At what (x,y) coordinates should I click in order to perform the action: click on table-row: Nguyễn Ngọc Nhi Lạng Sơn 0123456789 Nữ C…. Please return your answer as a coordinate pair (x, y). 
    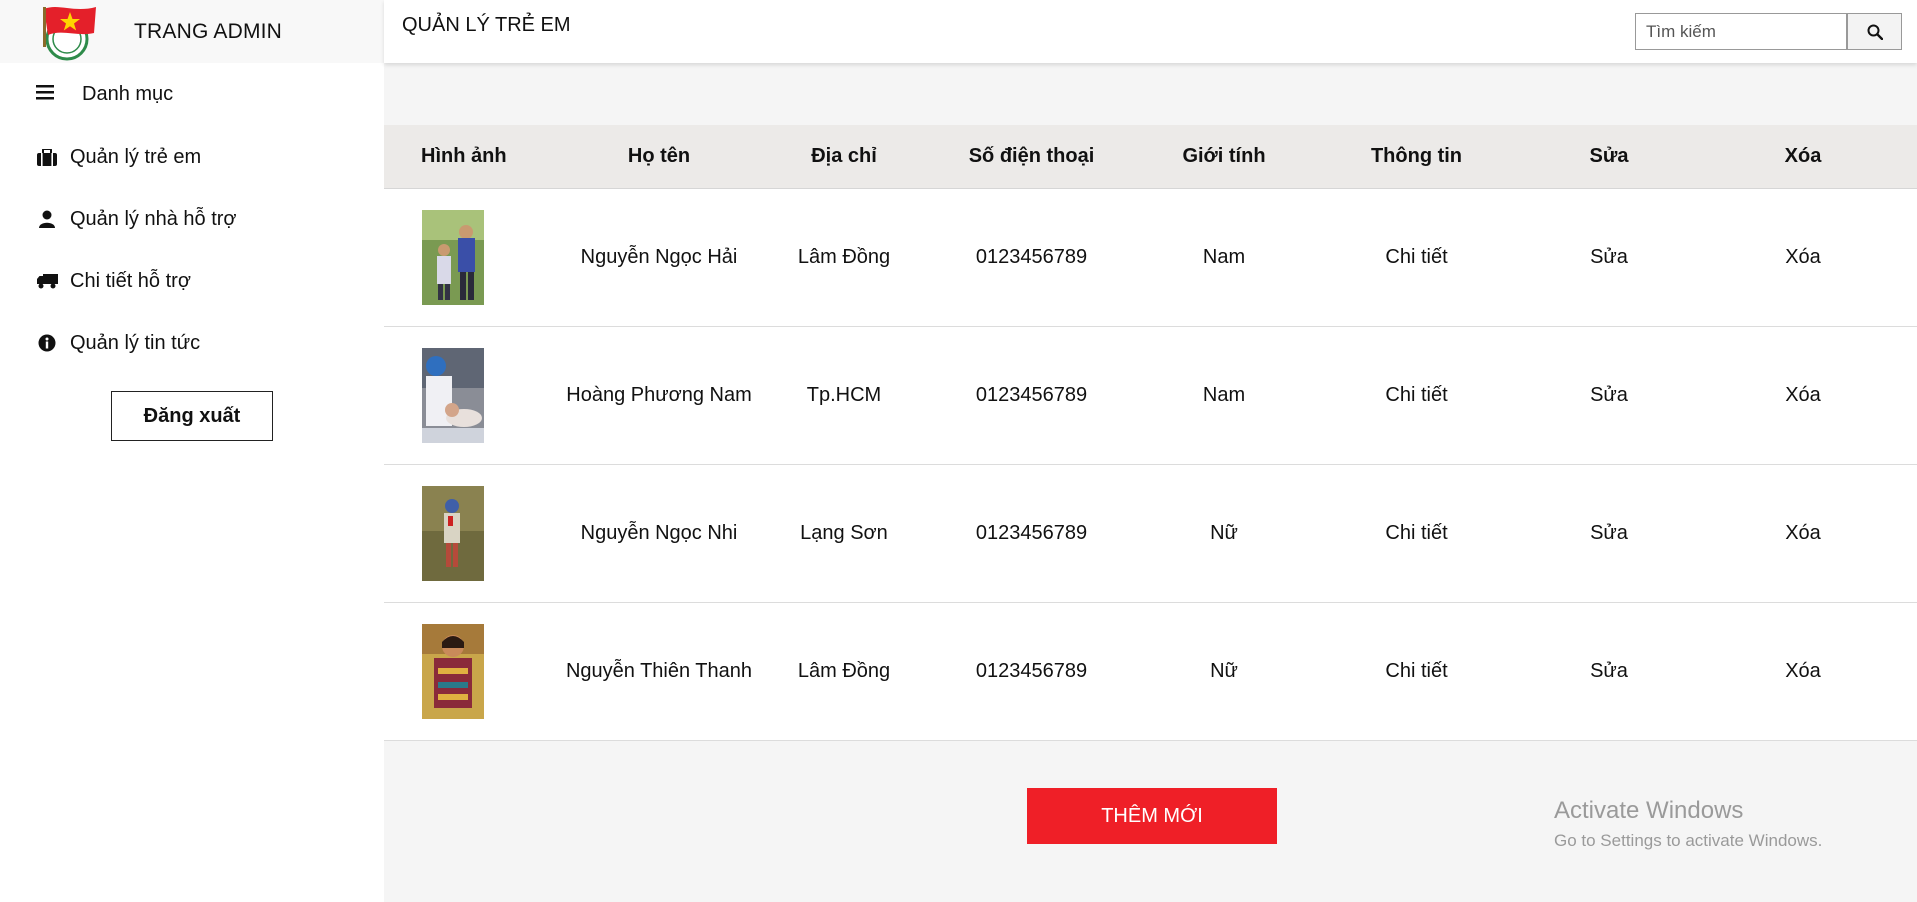
    Looking at the image, I should click on (1150, 533).